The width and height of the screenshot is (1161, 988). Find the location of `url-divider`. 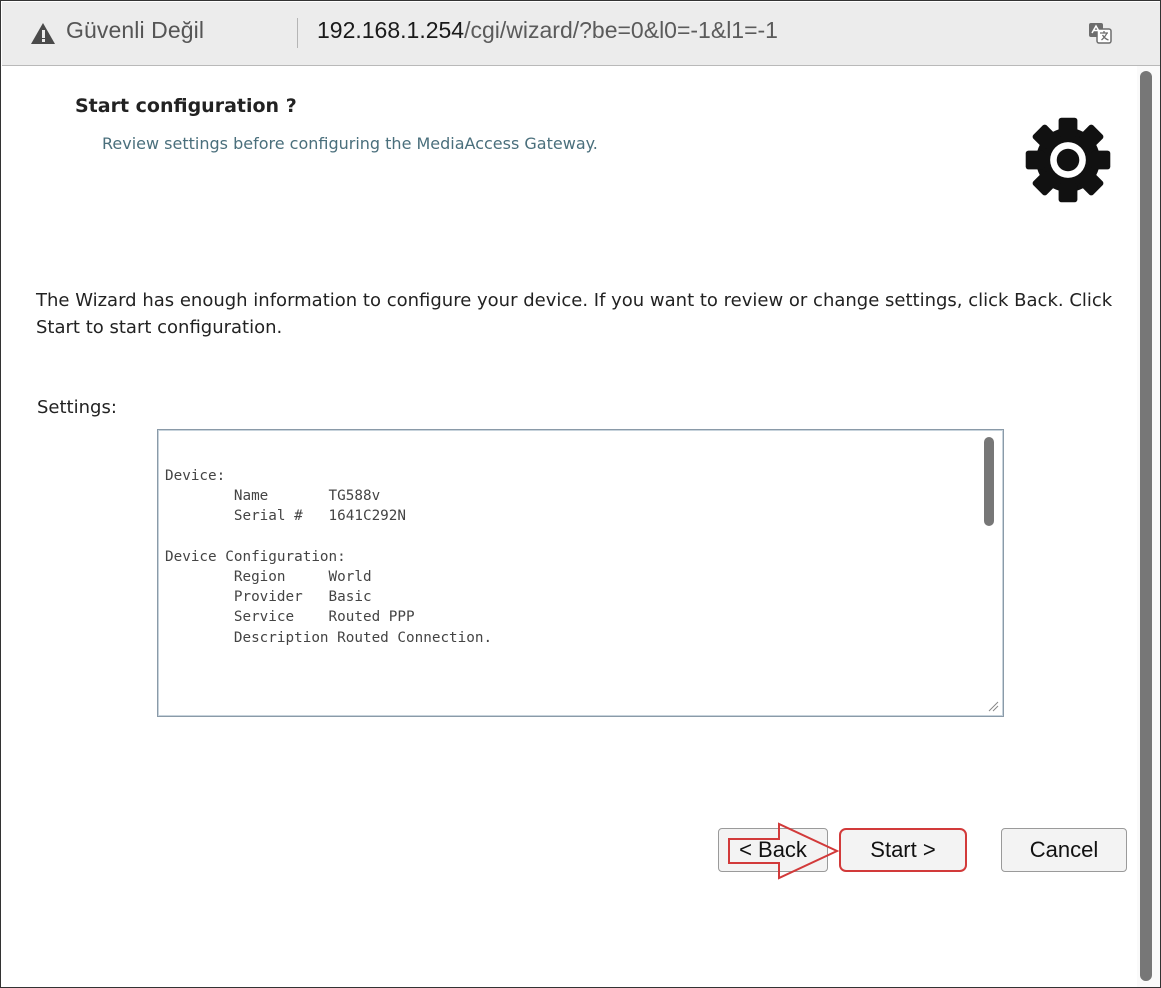

url-divider is located at coordinates (297, 33).